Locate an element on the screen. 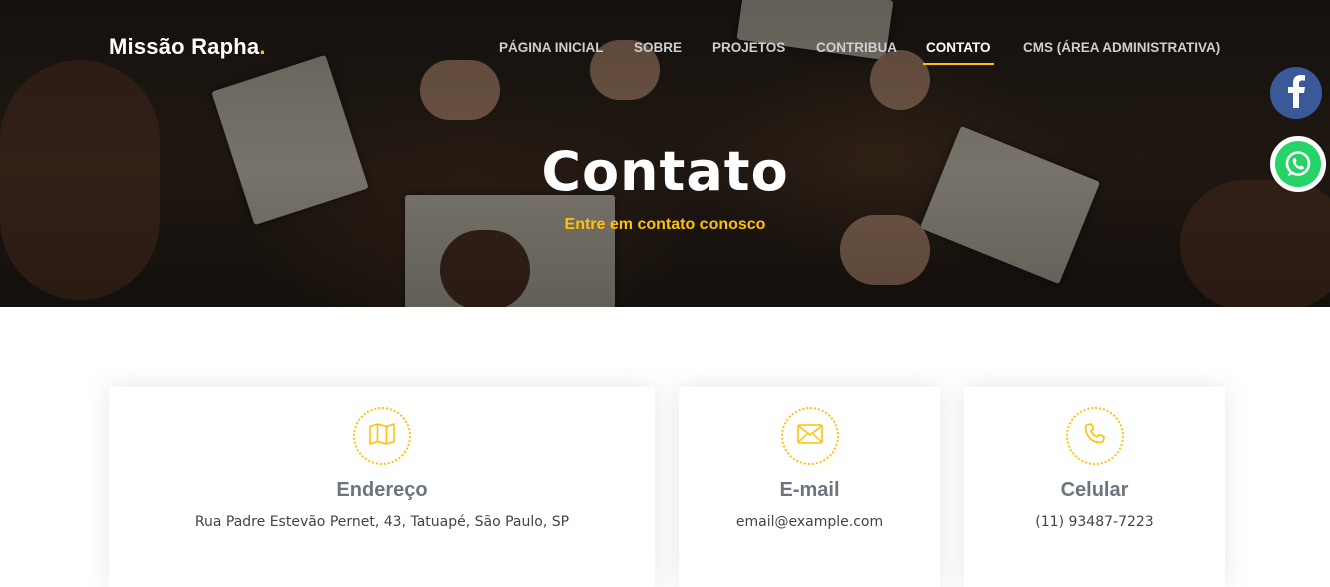 This screenshot has height=587, width=1330. facebook-icon is located at coordinates (1296, 93).